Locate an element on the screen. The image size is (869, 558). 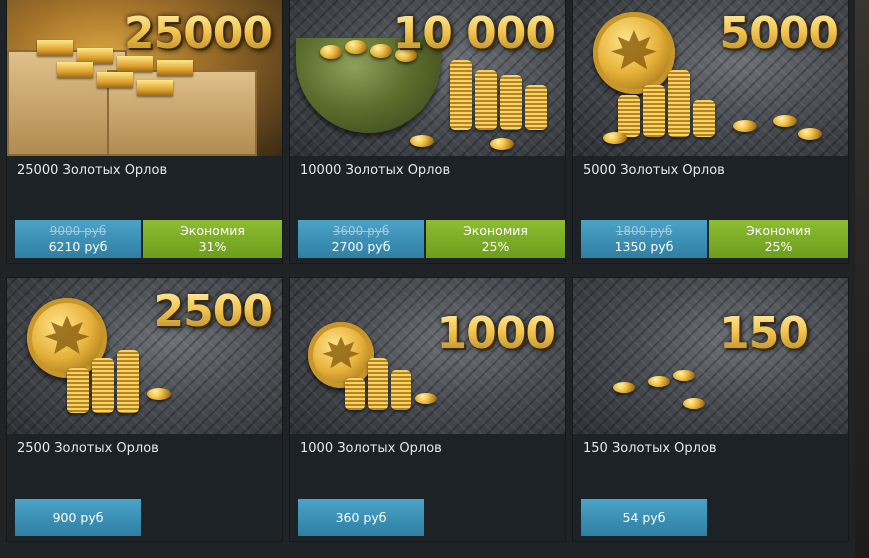
offer-image: 25000 is located at coordinates (144, 78).